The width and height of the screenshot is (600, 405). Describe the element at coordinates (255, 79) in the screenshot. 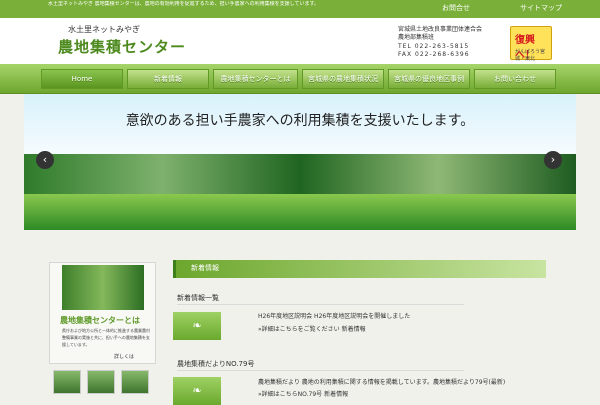

I see `nav-center-about: 農地集積センターとは` at that location.